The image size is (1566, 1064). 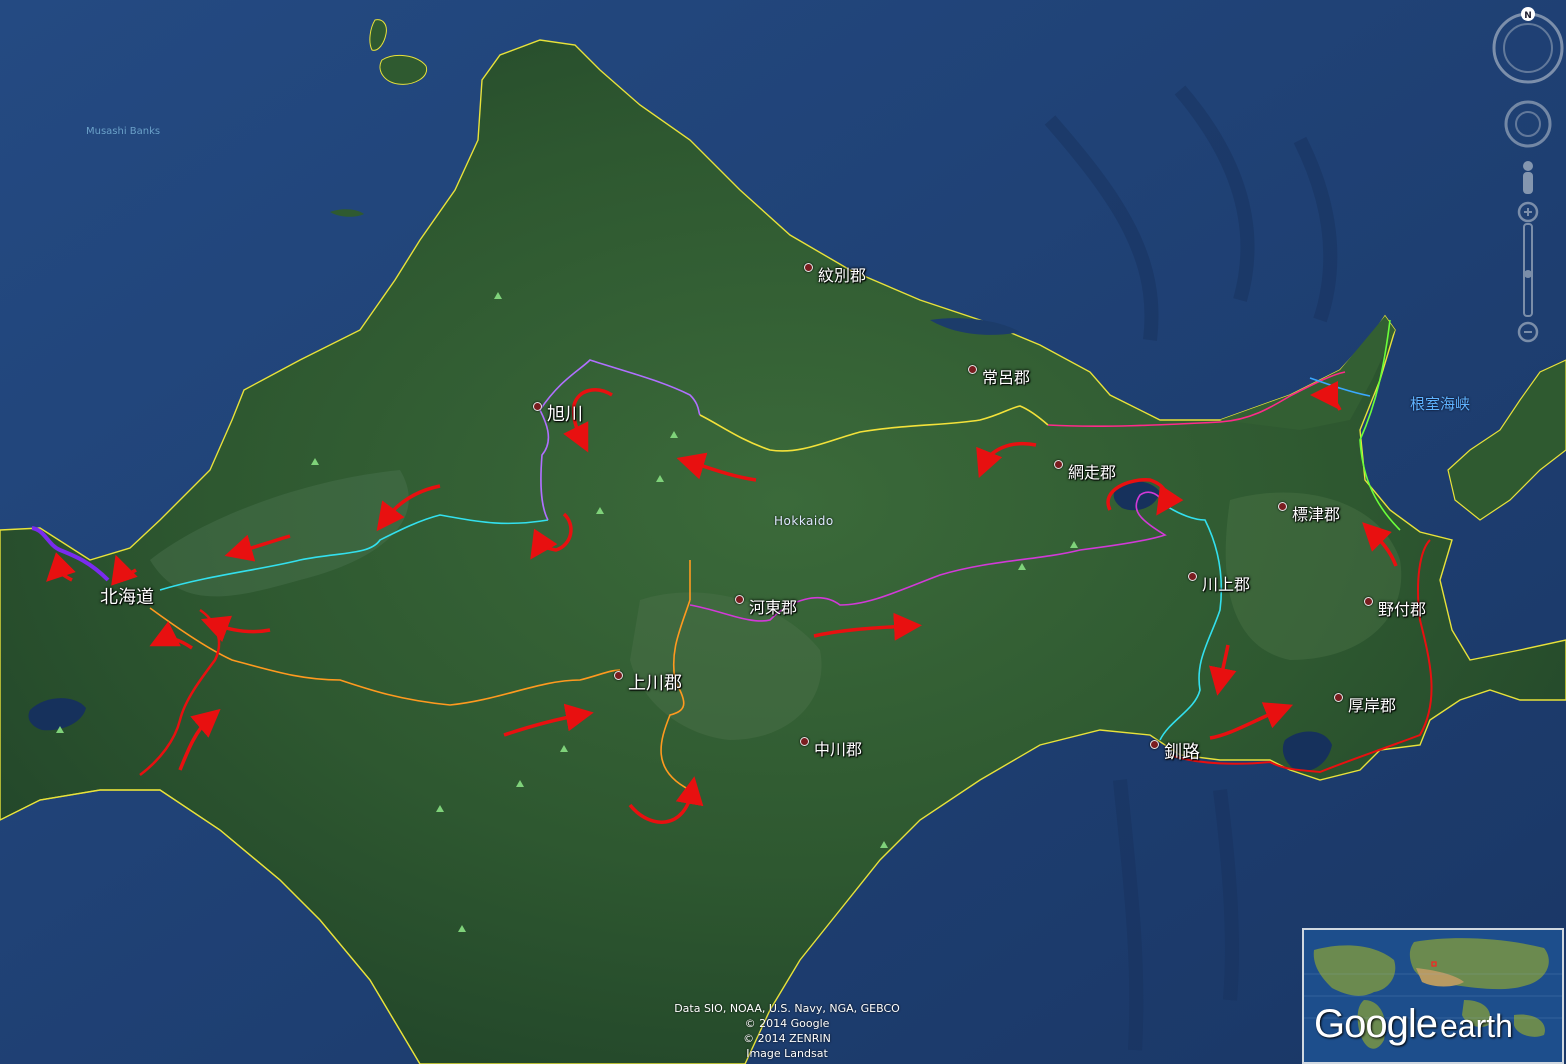 What do you see at coordinates (999, 369) in the screenshot?
I see `place-tokoro: 常呂郡` at bounding box center [999, 369].